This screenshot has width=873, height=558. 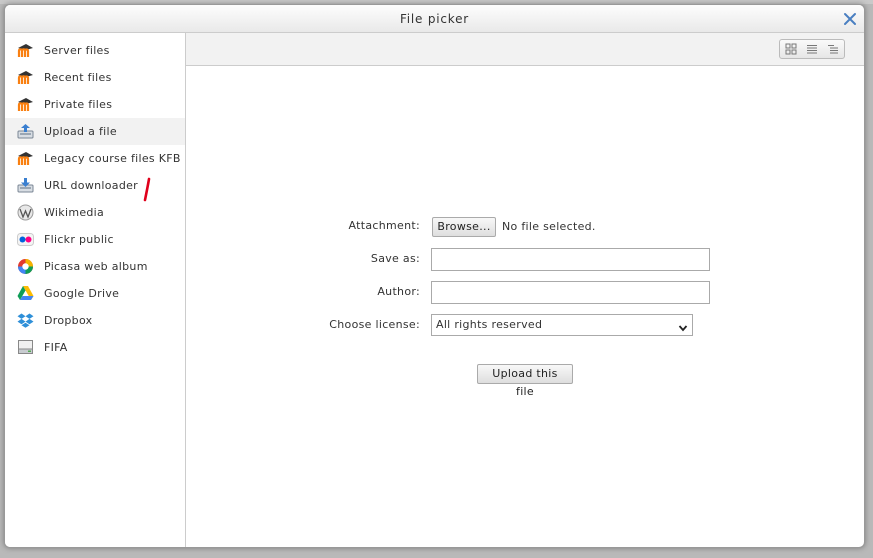 I want to click on repo-url-downloader: URL downloader, so click(x=95, y=185).